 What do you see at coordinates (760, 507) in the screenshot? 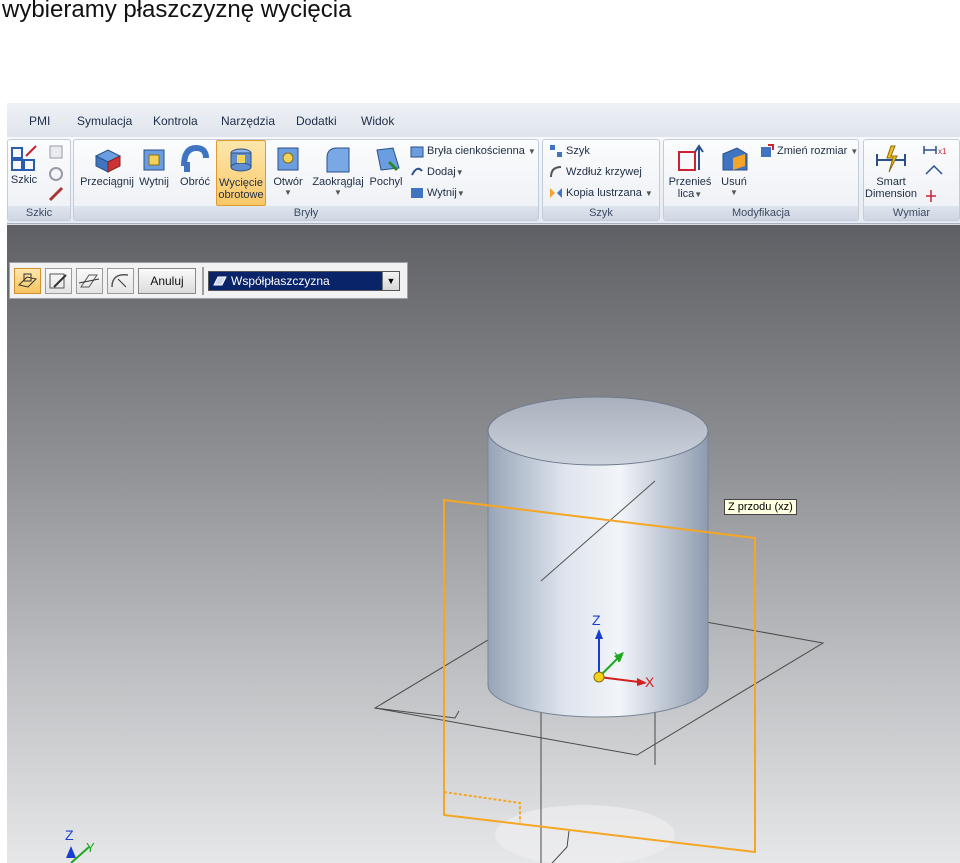
I see `plane-tooltip: Z przodu (xz)` at bounding box center [760, 507].